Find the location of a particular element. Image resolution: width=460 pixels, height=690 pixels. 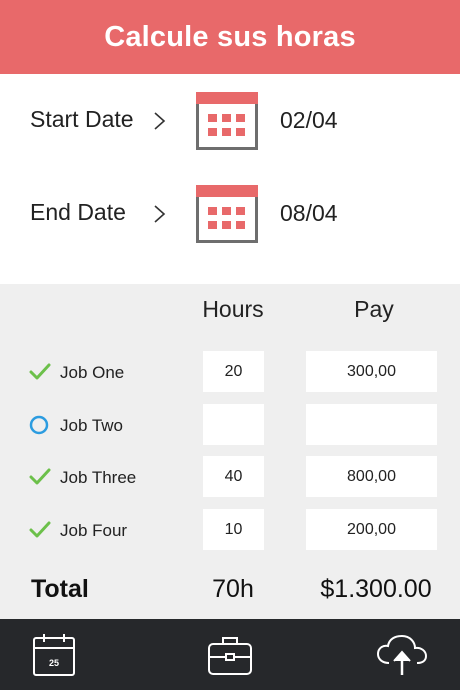

job-name: Job One is located at coordinates (92, 372).